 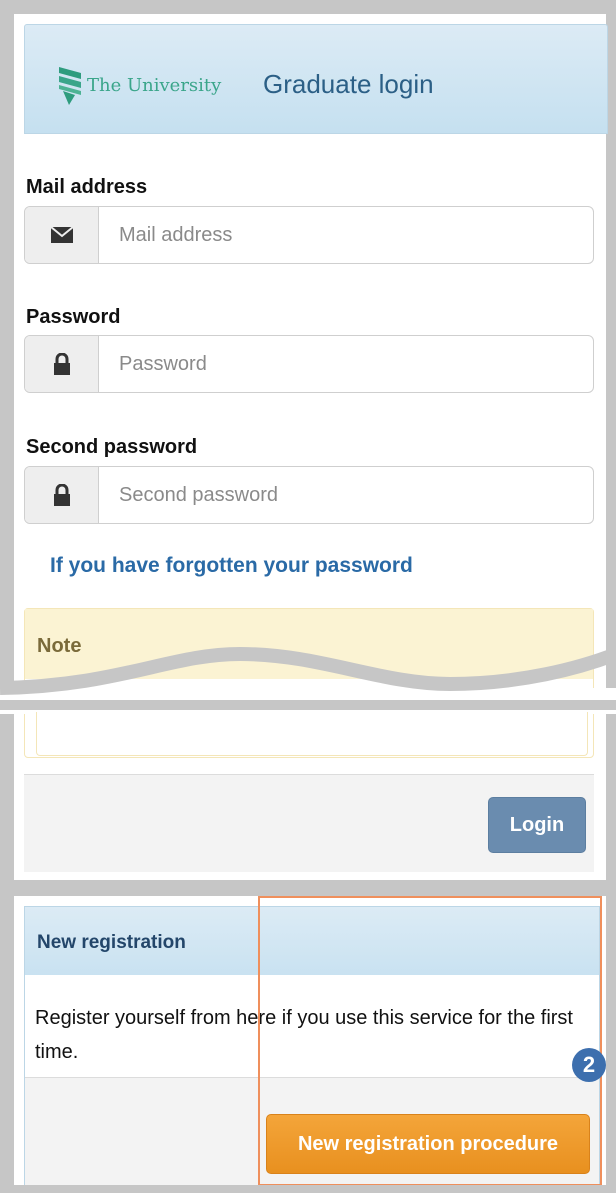 What do you see at coordinates (154, 85) in the screenshot?
I see `logo-text: The University` at bounding box center [154, 85].